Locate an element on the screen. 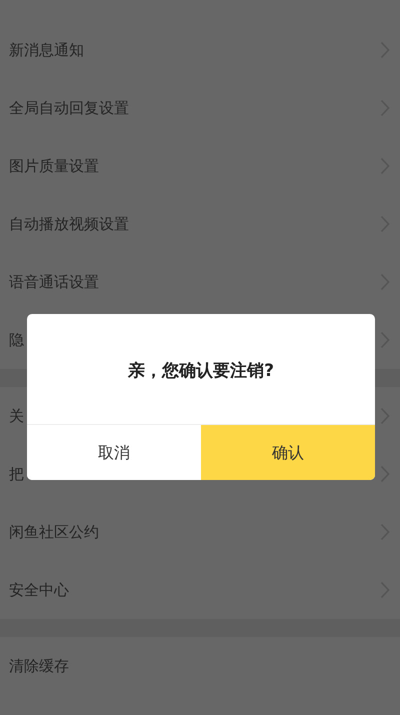 The image size is (400, 715). row-label: 清除缓存 is located at coordinates (39, 666).